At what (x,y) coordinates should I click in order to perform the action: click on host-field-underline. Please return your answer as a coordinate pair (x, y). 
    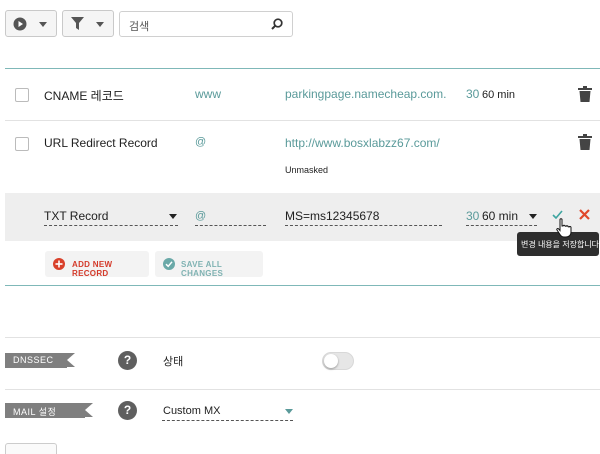
    Looking at the image, I should click on (230, 225).